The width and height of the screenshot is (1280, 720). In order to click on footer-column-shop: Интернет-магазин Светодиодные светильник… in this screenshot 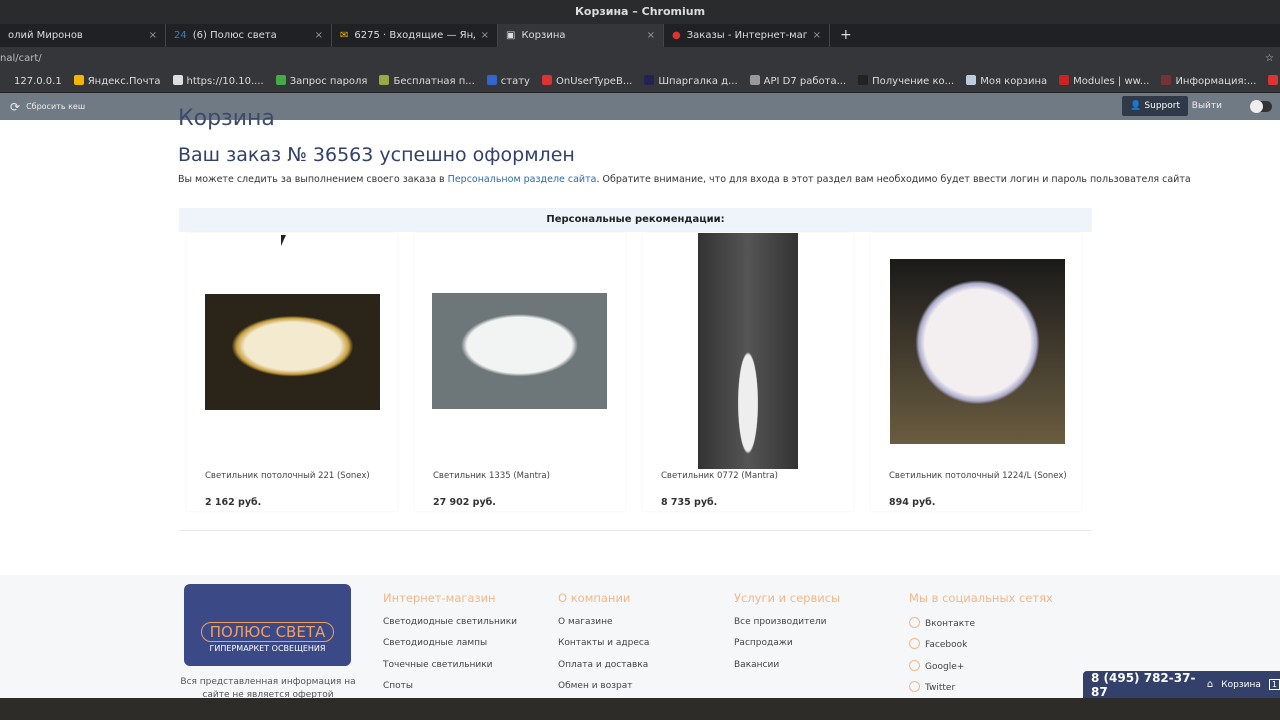, I will do `click(450, 646)`.